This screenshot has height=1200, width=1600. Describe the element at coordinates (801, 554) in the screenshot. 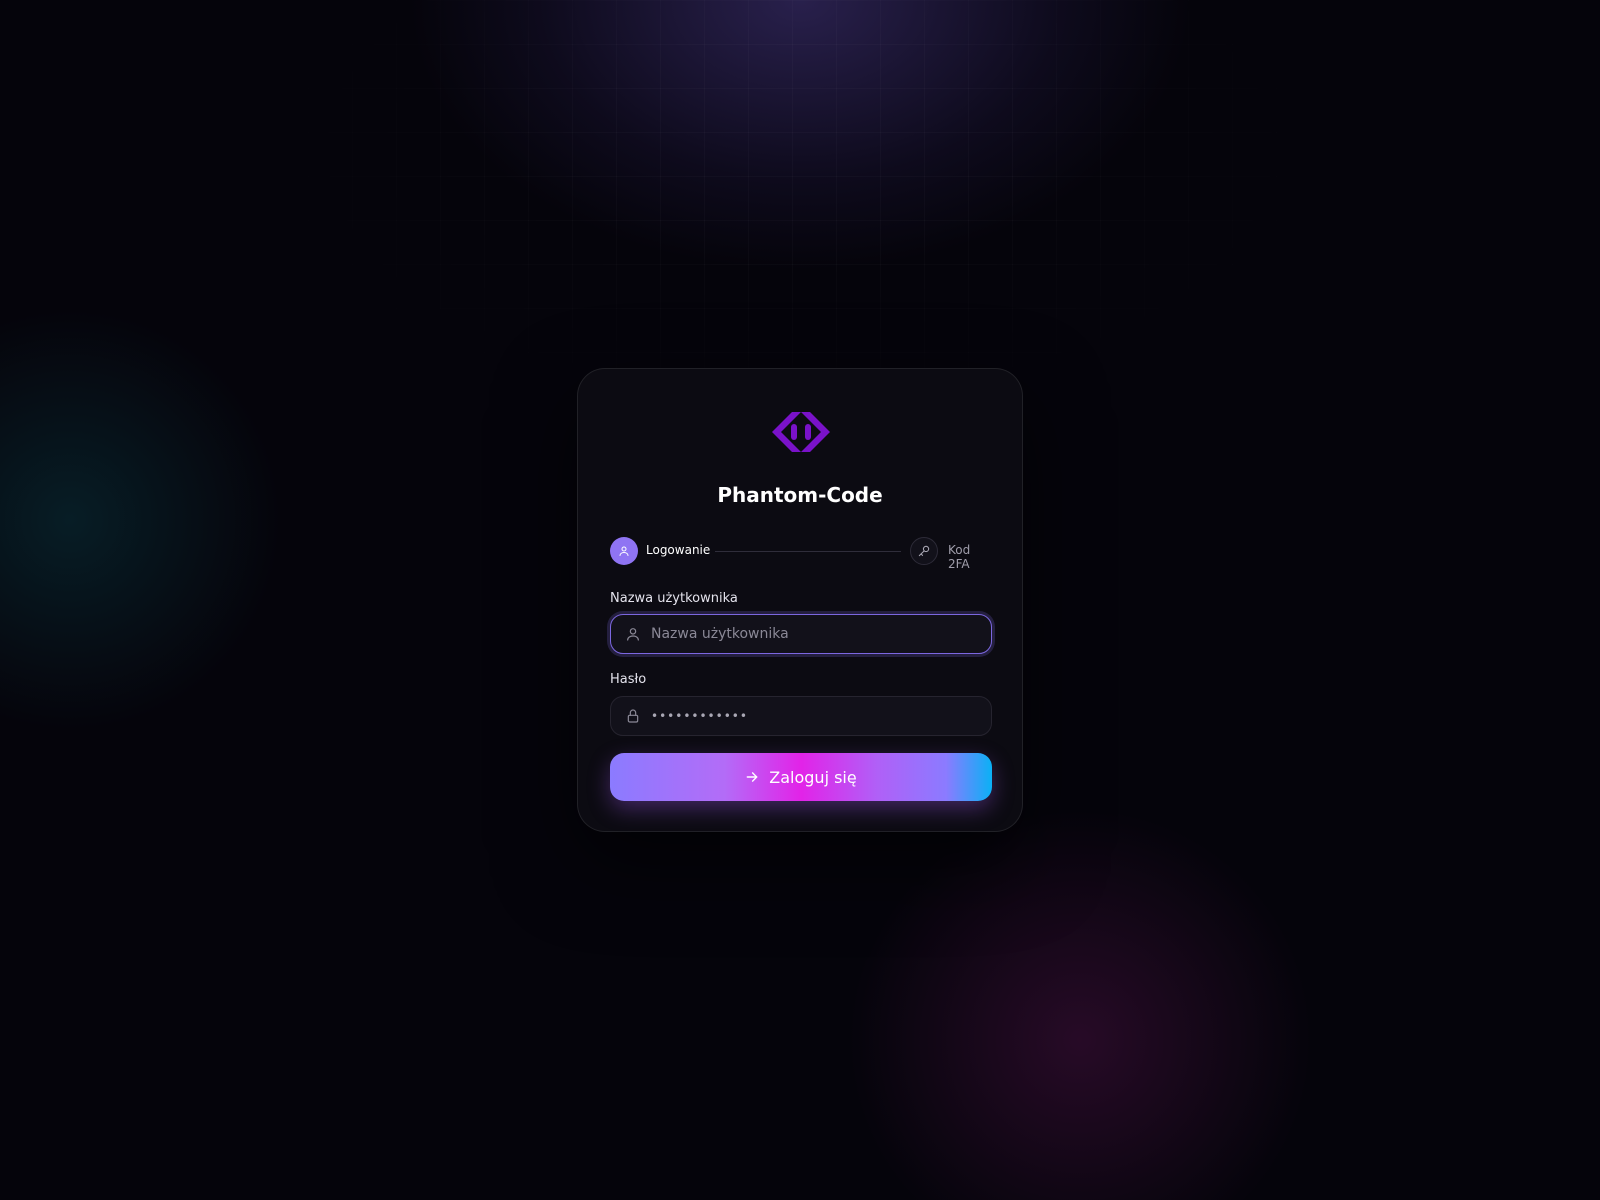

I see `login-steps: Logowanie Kod 2FA` at that location.